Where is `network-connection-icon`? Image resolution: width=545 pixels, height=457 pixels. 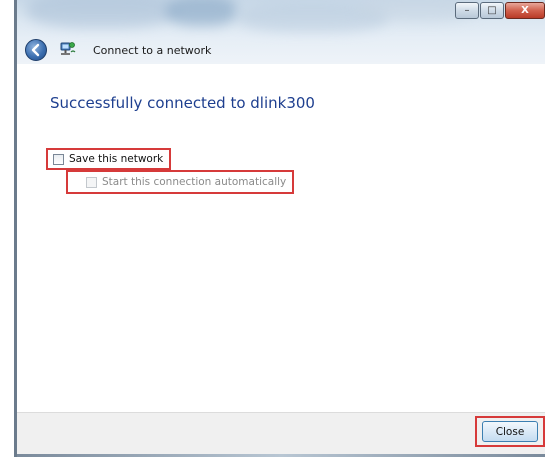
network-connection-icon is located at coordinates (67, 50).